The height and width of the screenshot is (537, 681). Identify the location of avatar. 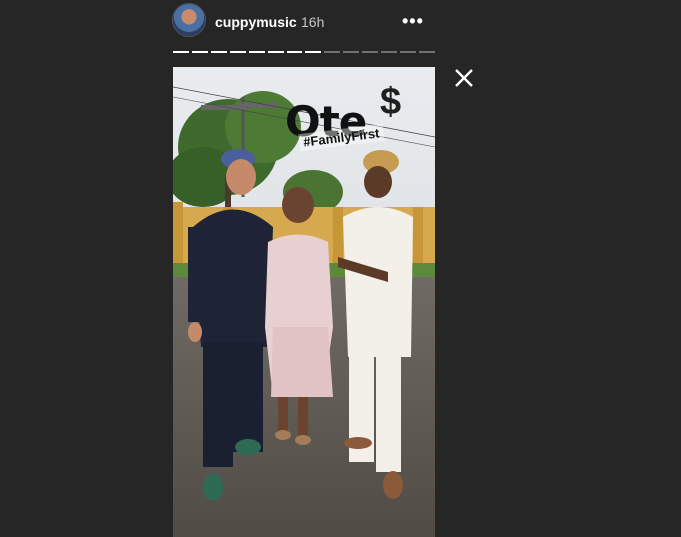
(189, 20).